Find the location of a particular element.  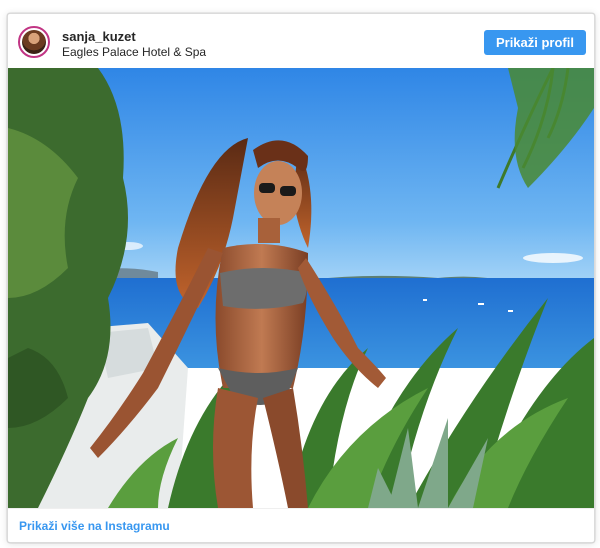

view-more-on-instagram-link: Prikaži više na Instagramu is located at coordinates (94, 526).